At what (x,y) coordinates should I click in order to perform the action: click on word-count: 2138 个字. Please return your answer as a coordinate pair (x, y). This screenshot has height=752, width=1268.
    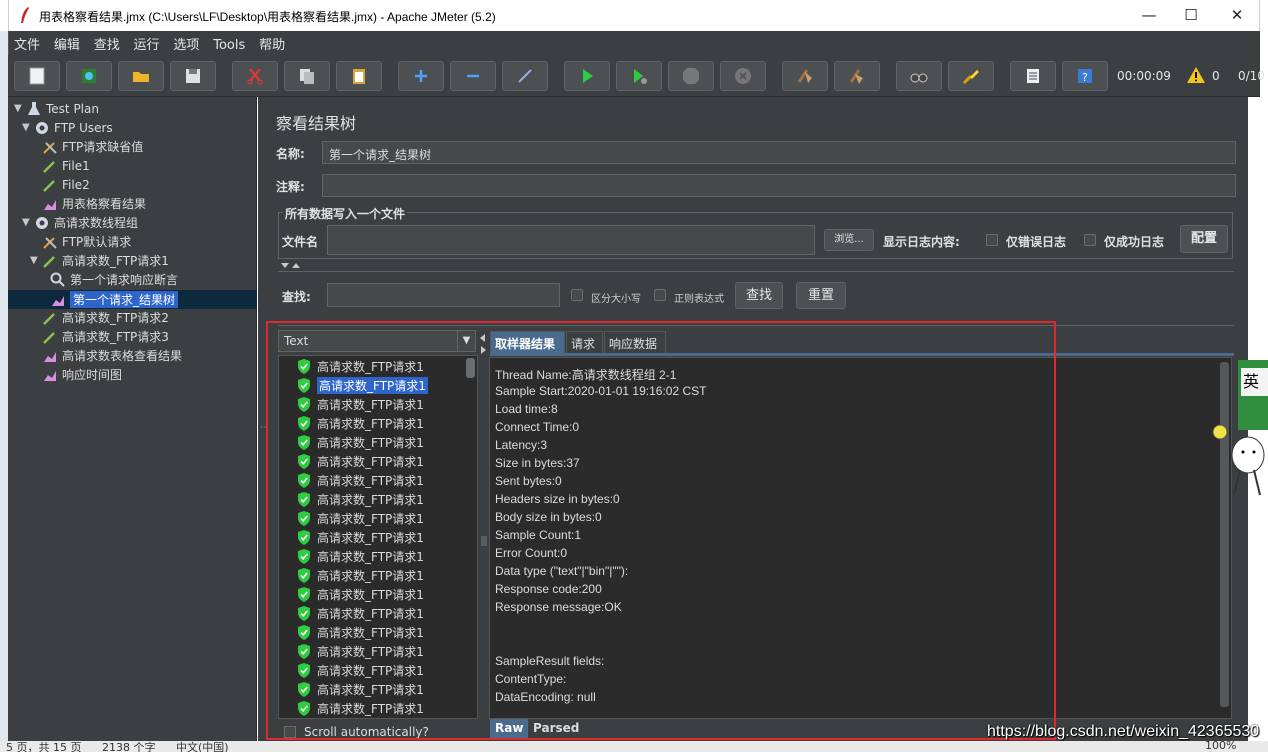
    Looking at the image, I should click on (129, 746).